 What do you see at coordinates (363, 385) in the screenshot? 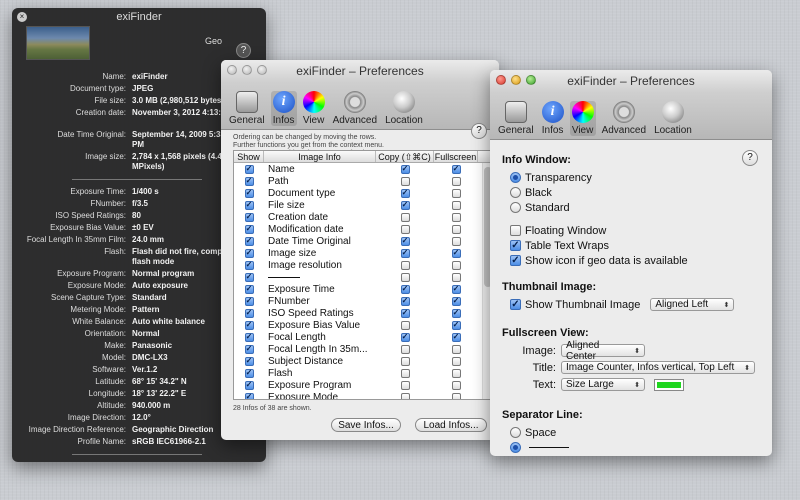
I see `table-row: ✓ Exposure Program` at bounding box center [363, 385].